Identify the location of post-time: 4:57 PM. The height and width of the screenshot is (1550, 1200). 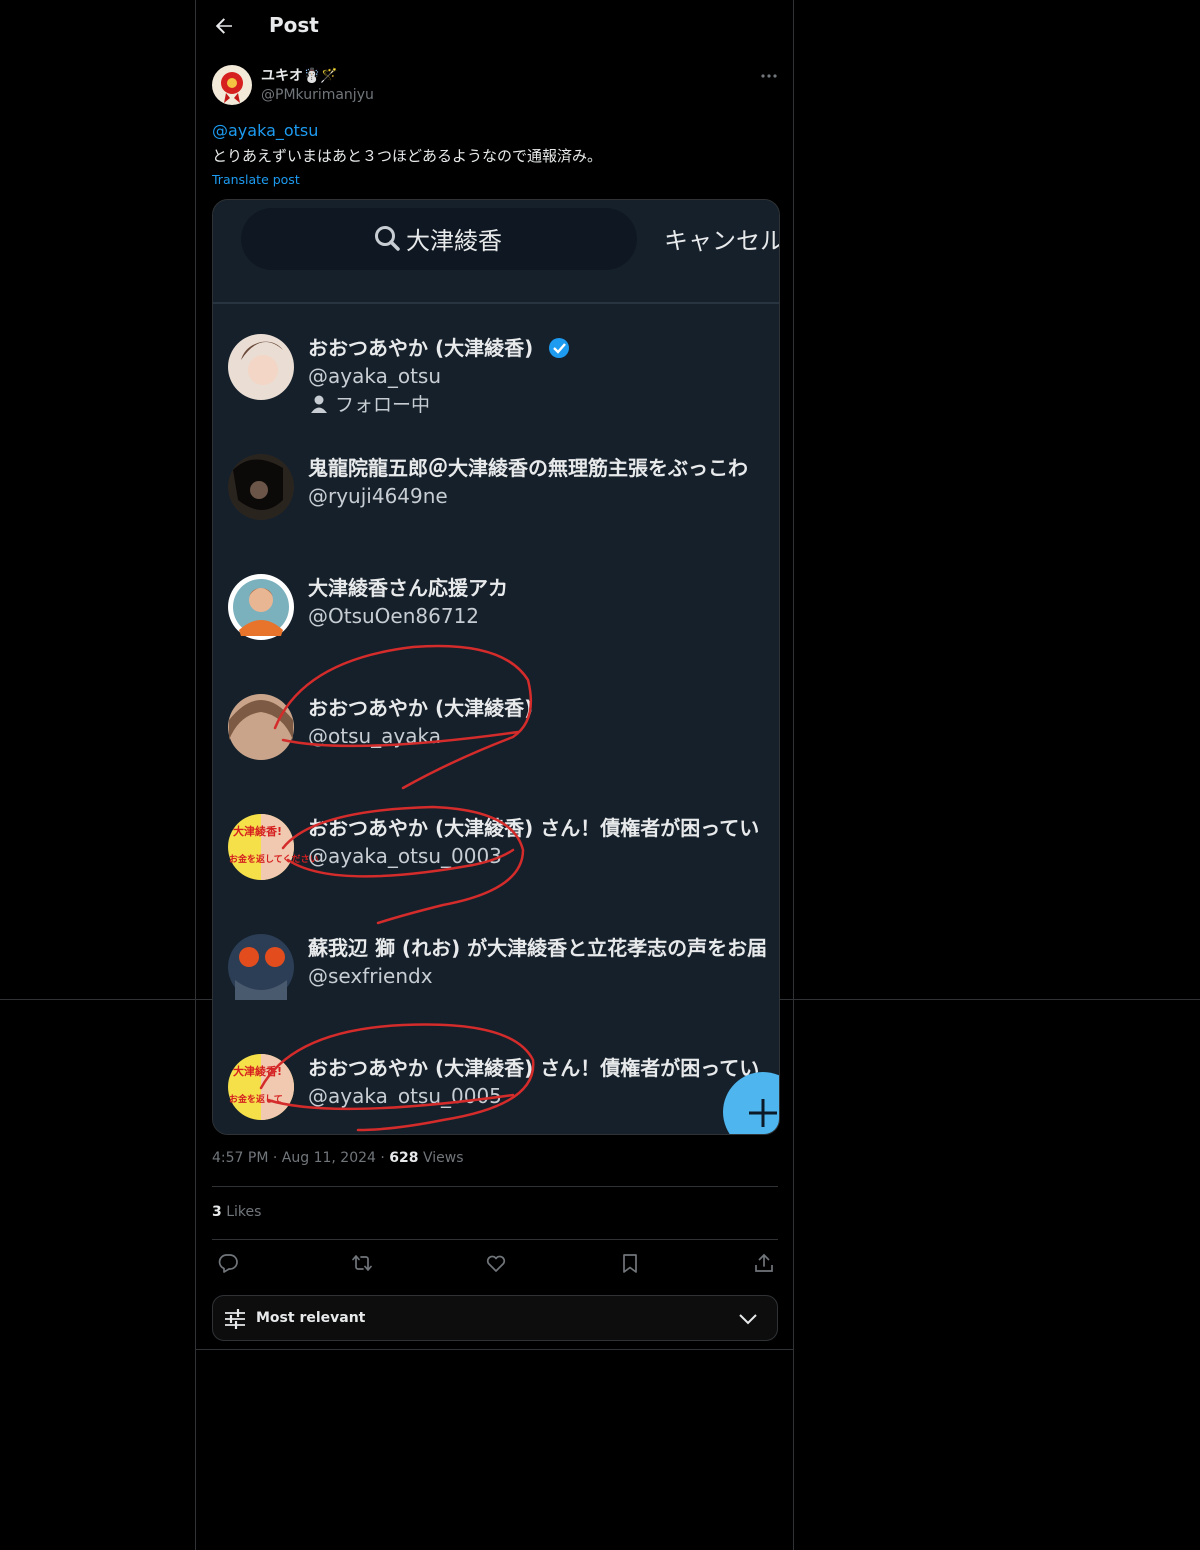
(240, 1158).